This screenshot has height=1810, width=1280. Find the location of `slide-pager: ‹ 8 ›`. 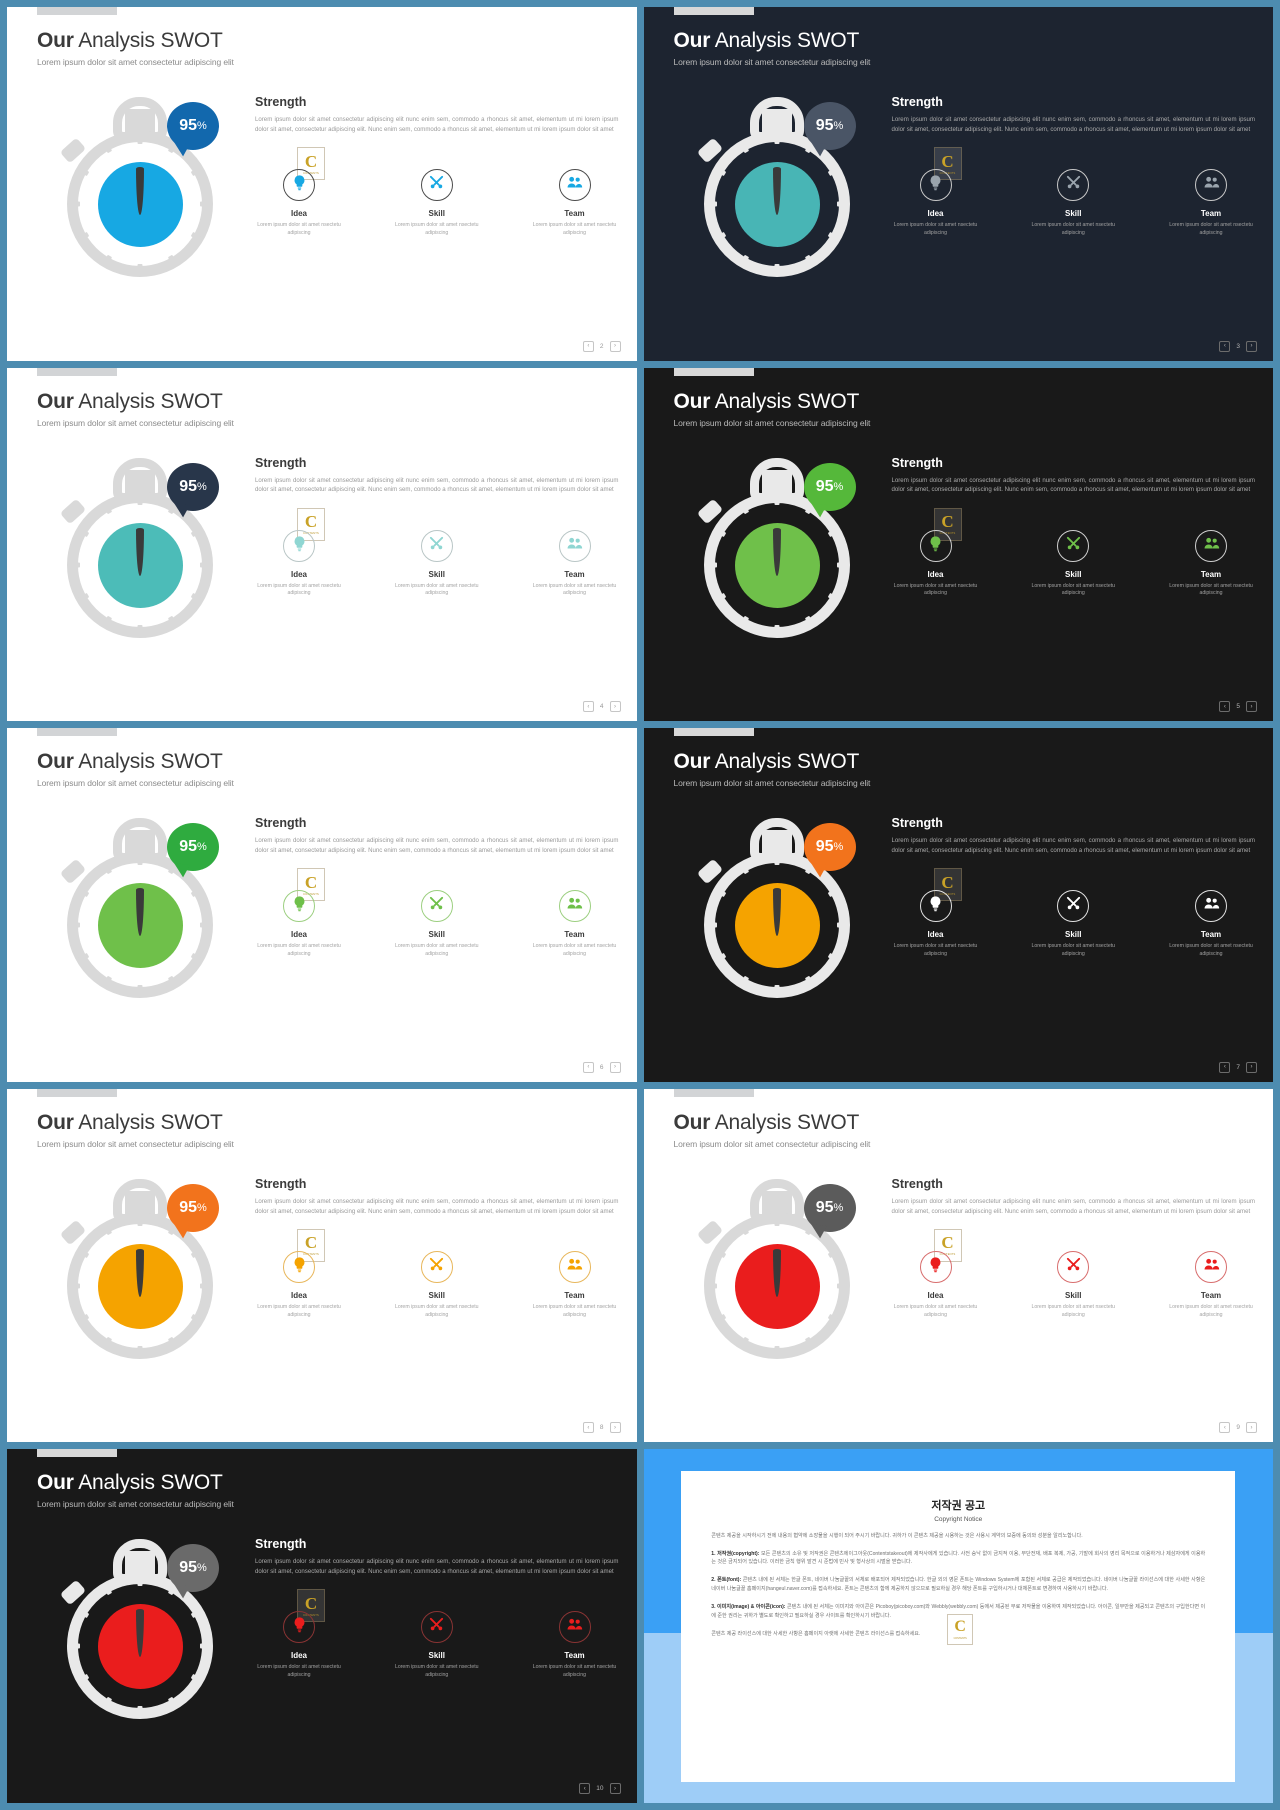

slide-pager: ‹ 8 › is located at coordinates (601, 1428).